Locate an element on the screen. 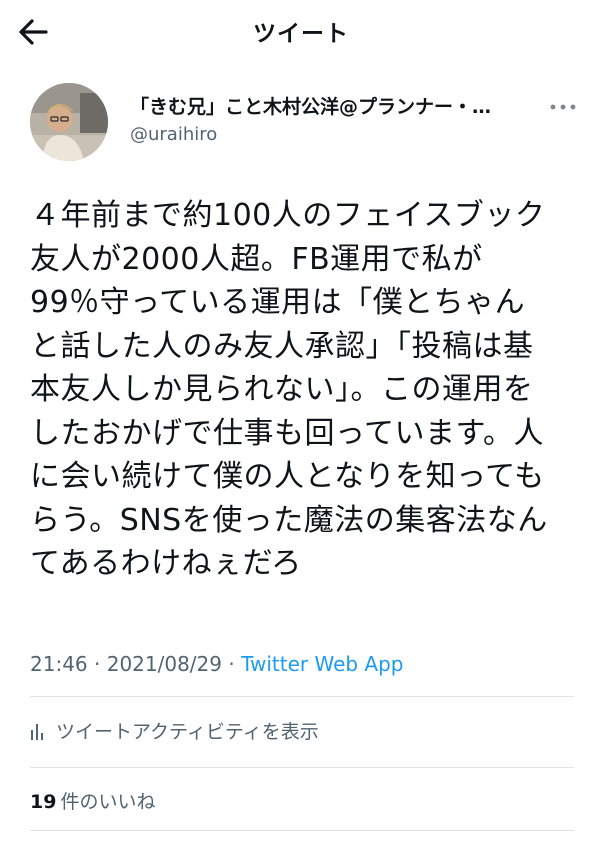  tweet-text-line: に会い続けて僕の人となりを知っても is located at coordinates (287, 476).